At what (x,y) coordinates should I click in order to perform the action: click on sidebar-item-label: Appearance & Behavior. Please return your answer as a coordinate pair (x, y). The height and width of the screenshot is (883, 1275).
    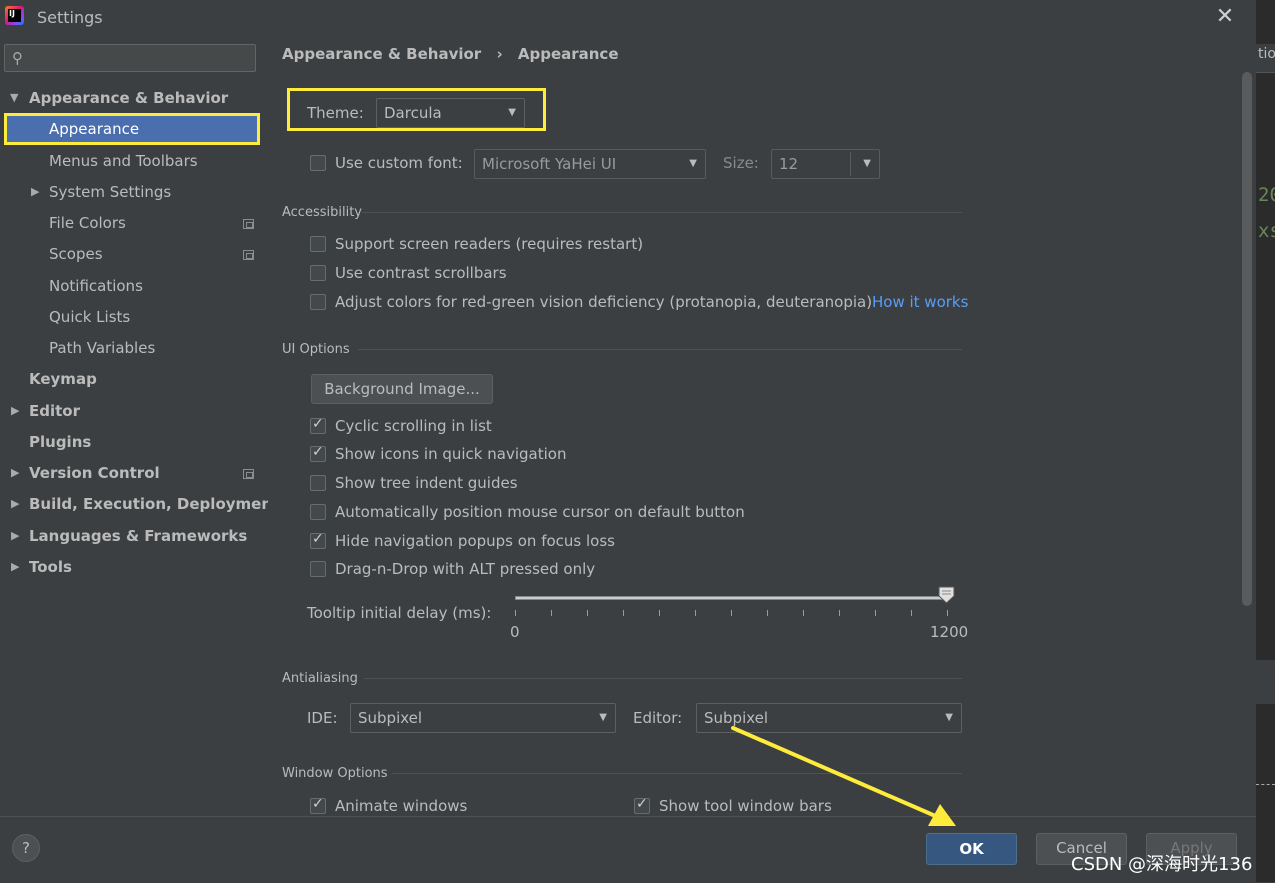
    Looking at the image, I should click on (129, 98).